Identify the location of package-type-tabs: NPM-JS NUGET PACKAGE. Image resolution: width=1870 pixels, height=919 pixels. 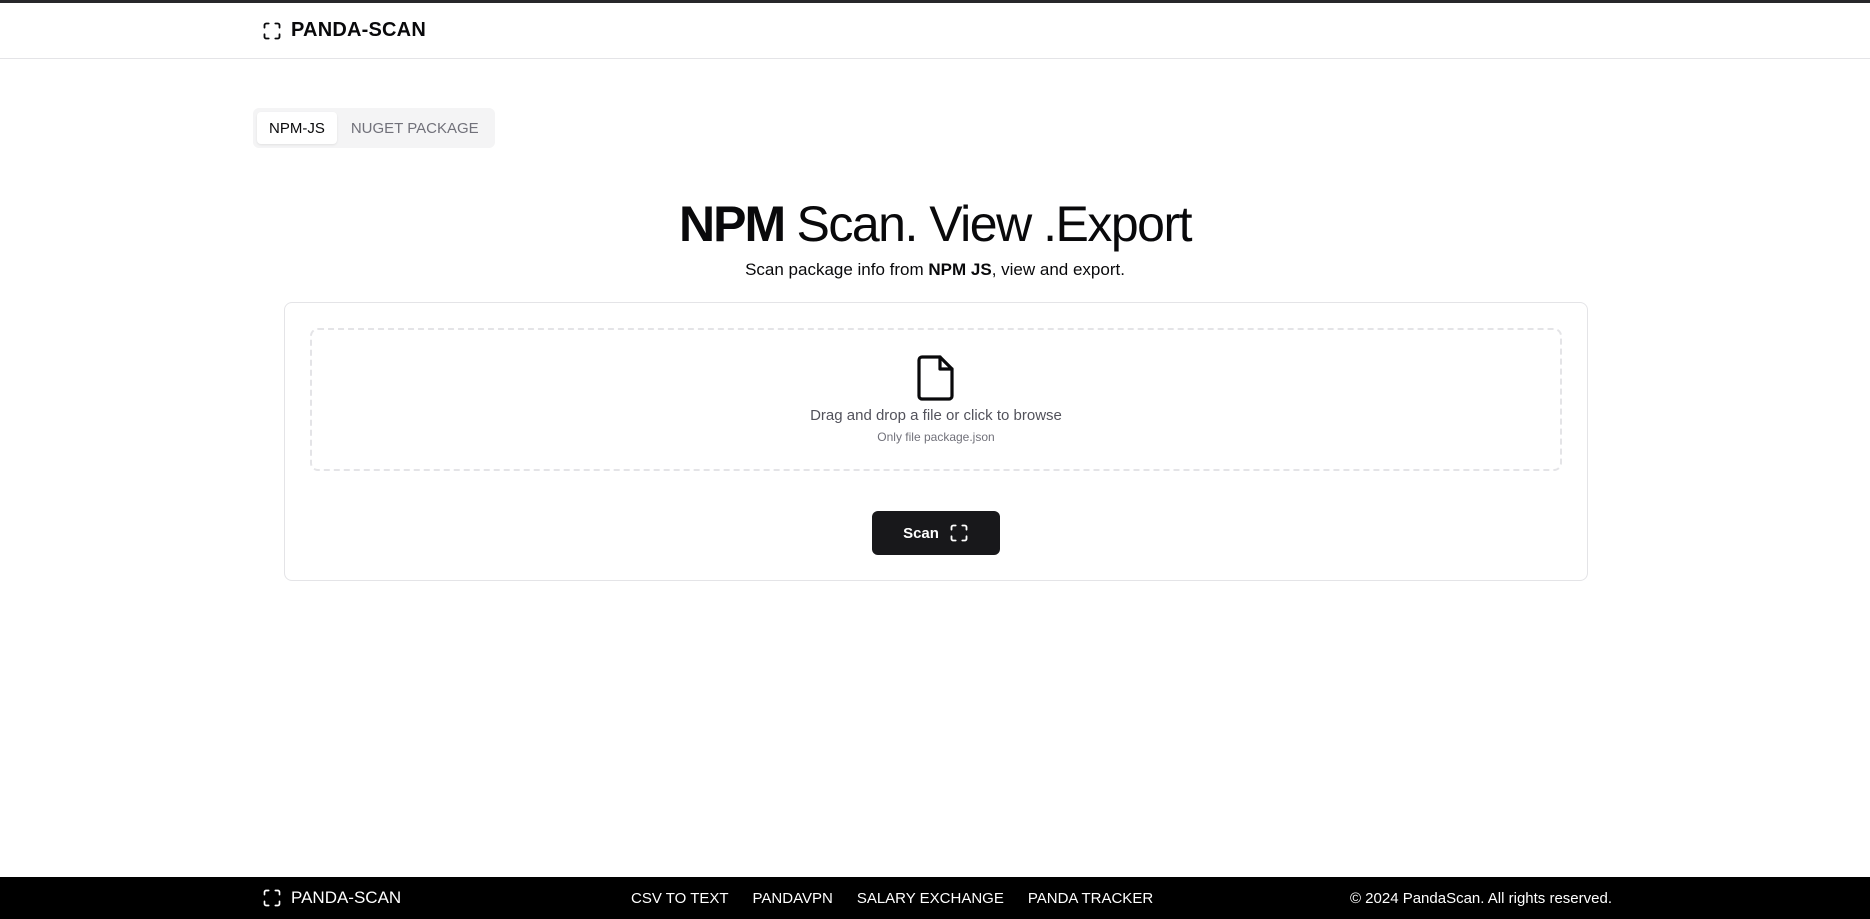
(374, 128).